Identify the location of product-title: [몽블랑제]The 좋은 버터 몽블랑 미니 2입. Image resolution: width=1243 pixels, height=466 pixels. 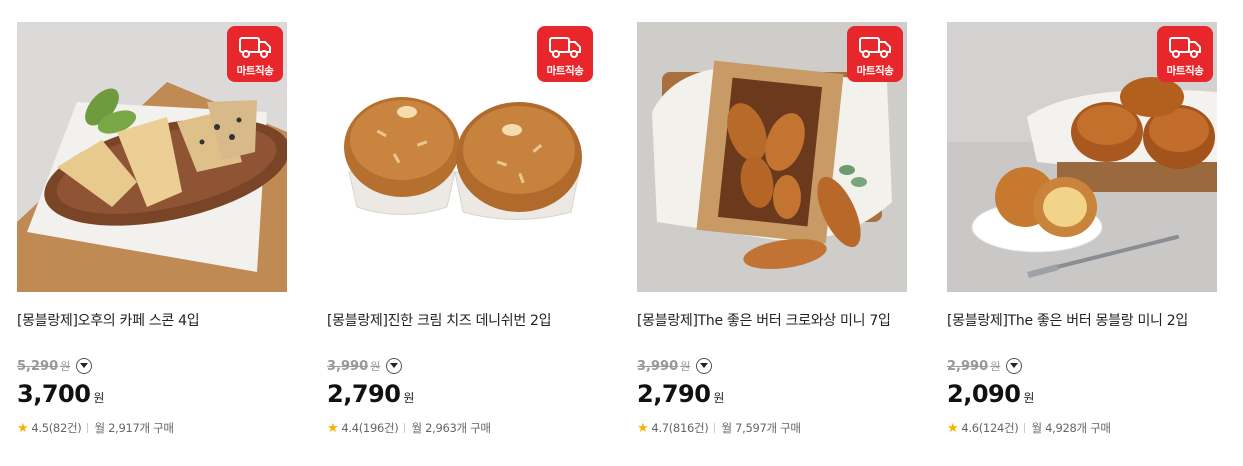
(1083, 320).